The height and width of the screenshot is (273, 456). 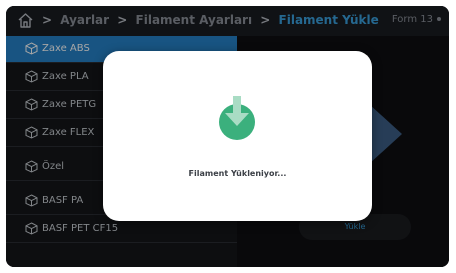 I want to click on download-arrow-icon, so click(x=237, y=118).